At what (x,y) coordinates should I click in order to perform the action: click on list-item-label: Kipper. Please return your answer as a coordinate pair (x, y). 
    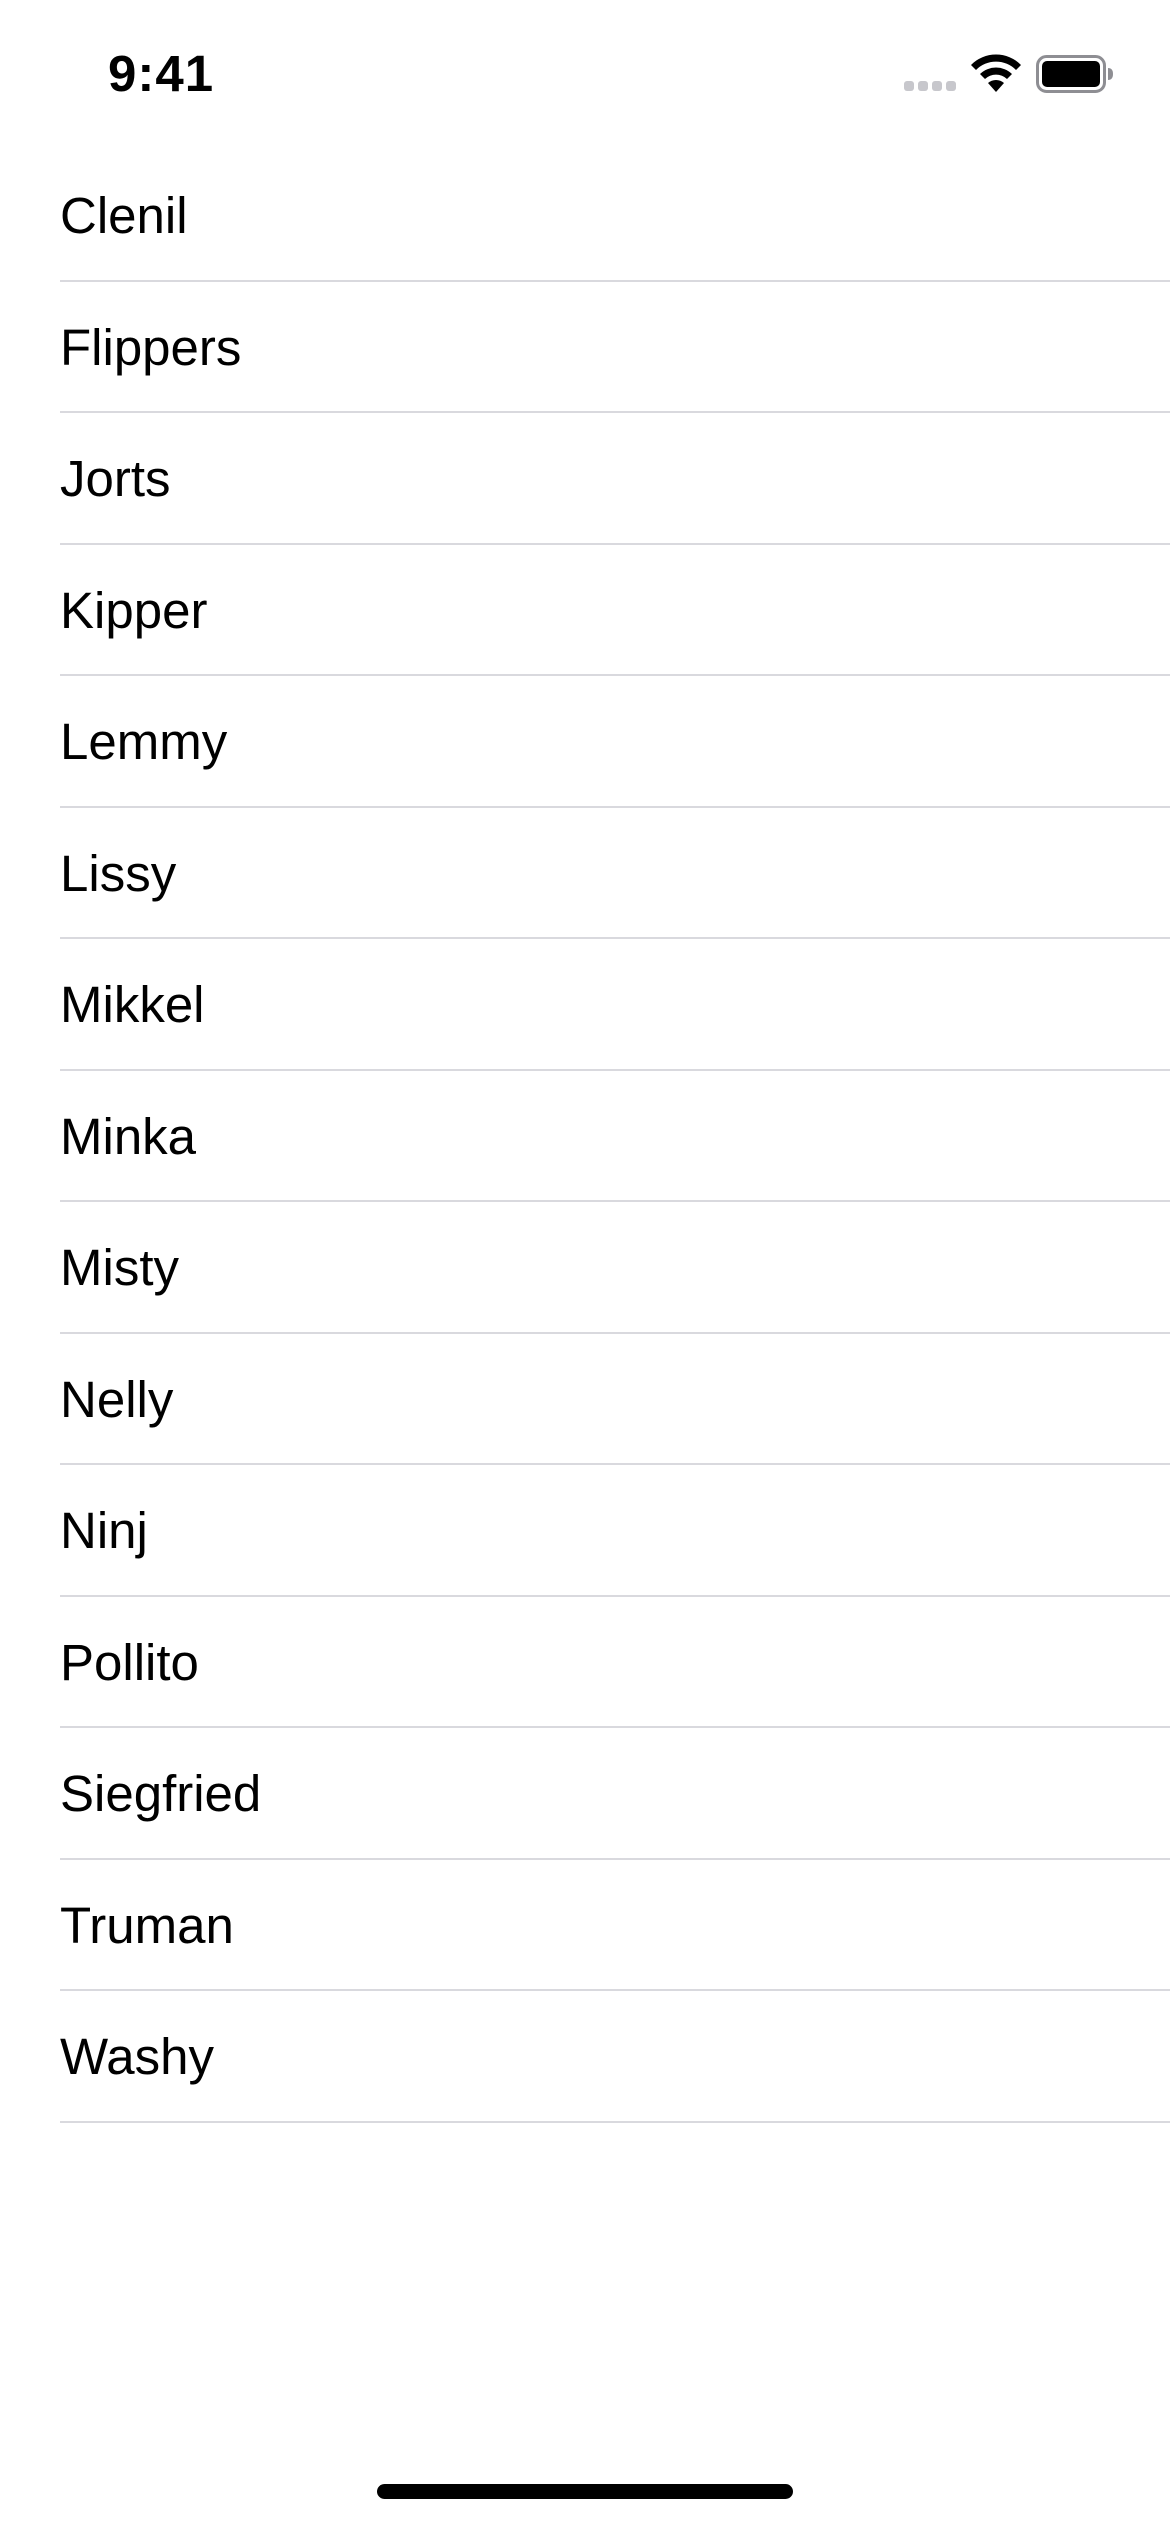
    Looking at the image, I should click on (134, 610).